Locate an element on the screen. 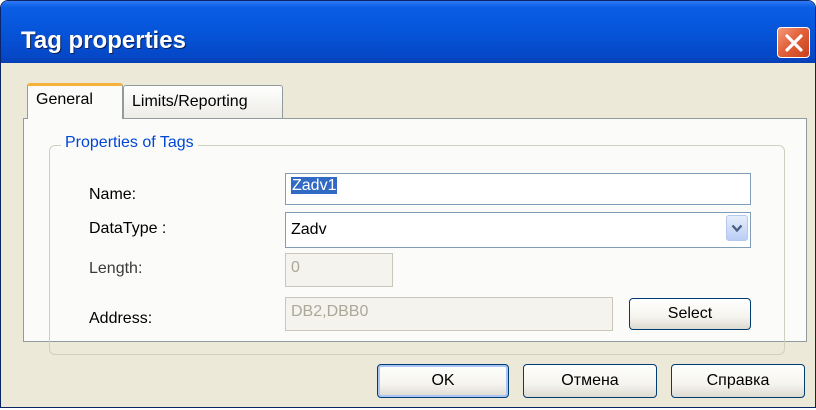 The width and height of the screenshot is (816, 410). length-label: Length: is located at coordinates (116, 268).